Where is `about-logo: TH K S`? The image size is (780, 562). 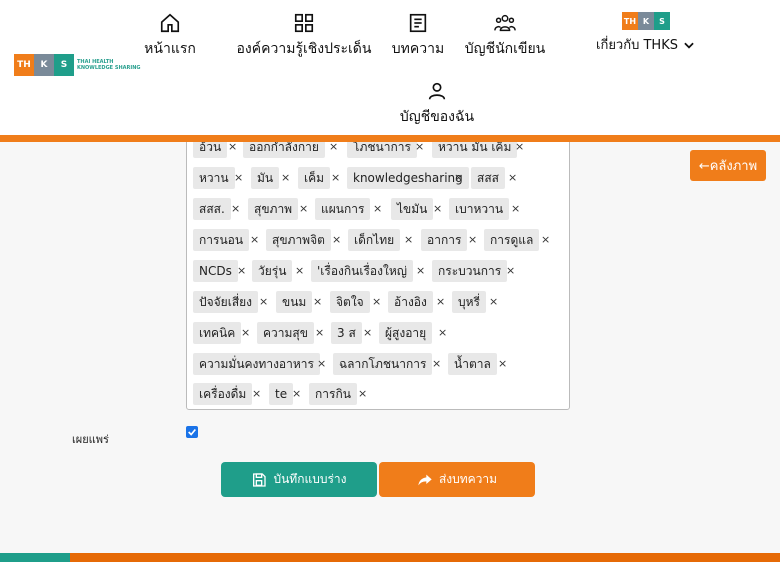 about-logo: TH K S is located at coordinates (646, 21).